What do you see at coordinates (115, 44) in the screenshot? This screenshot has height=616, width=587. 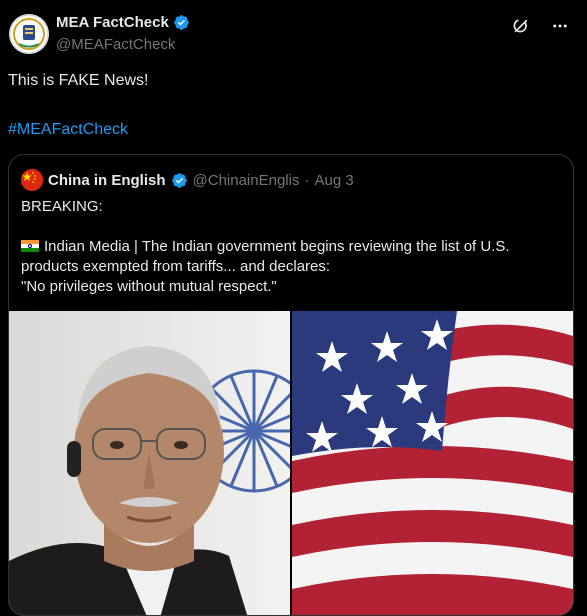 I see `author-handle: @MEAFactCheck` at bounding box center [115, 44].